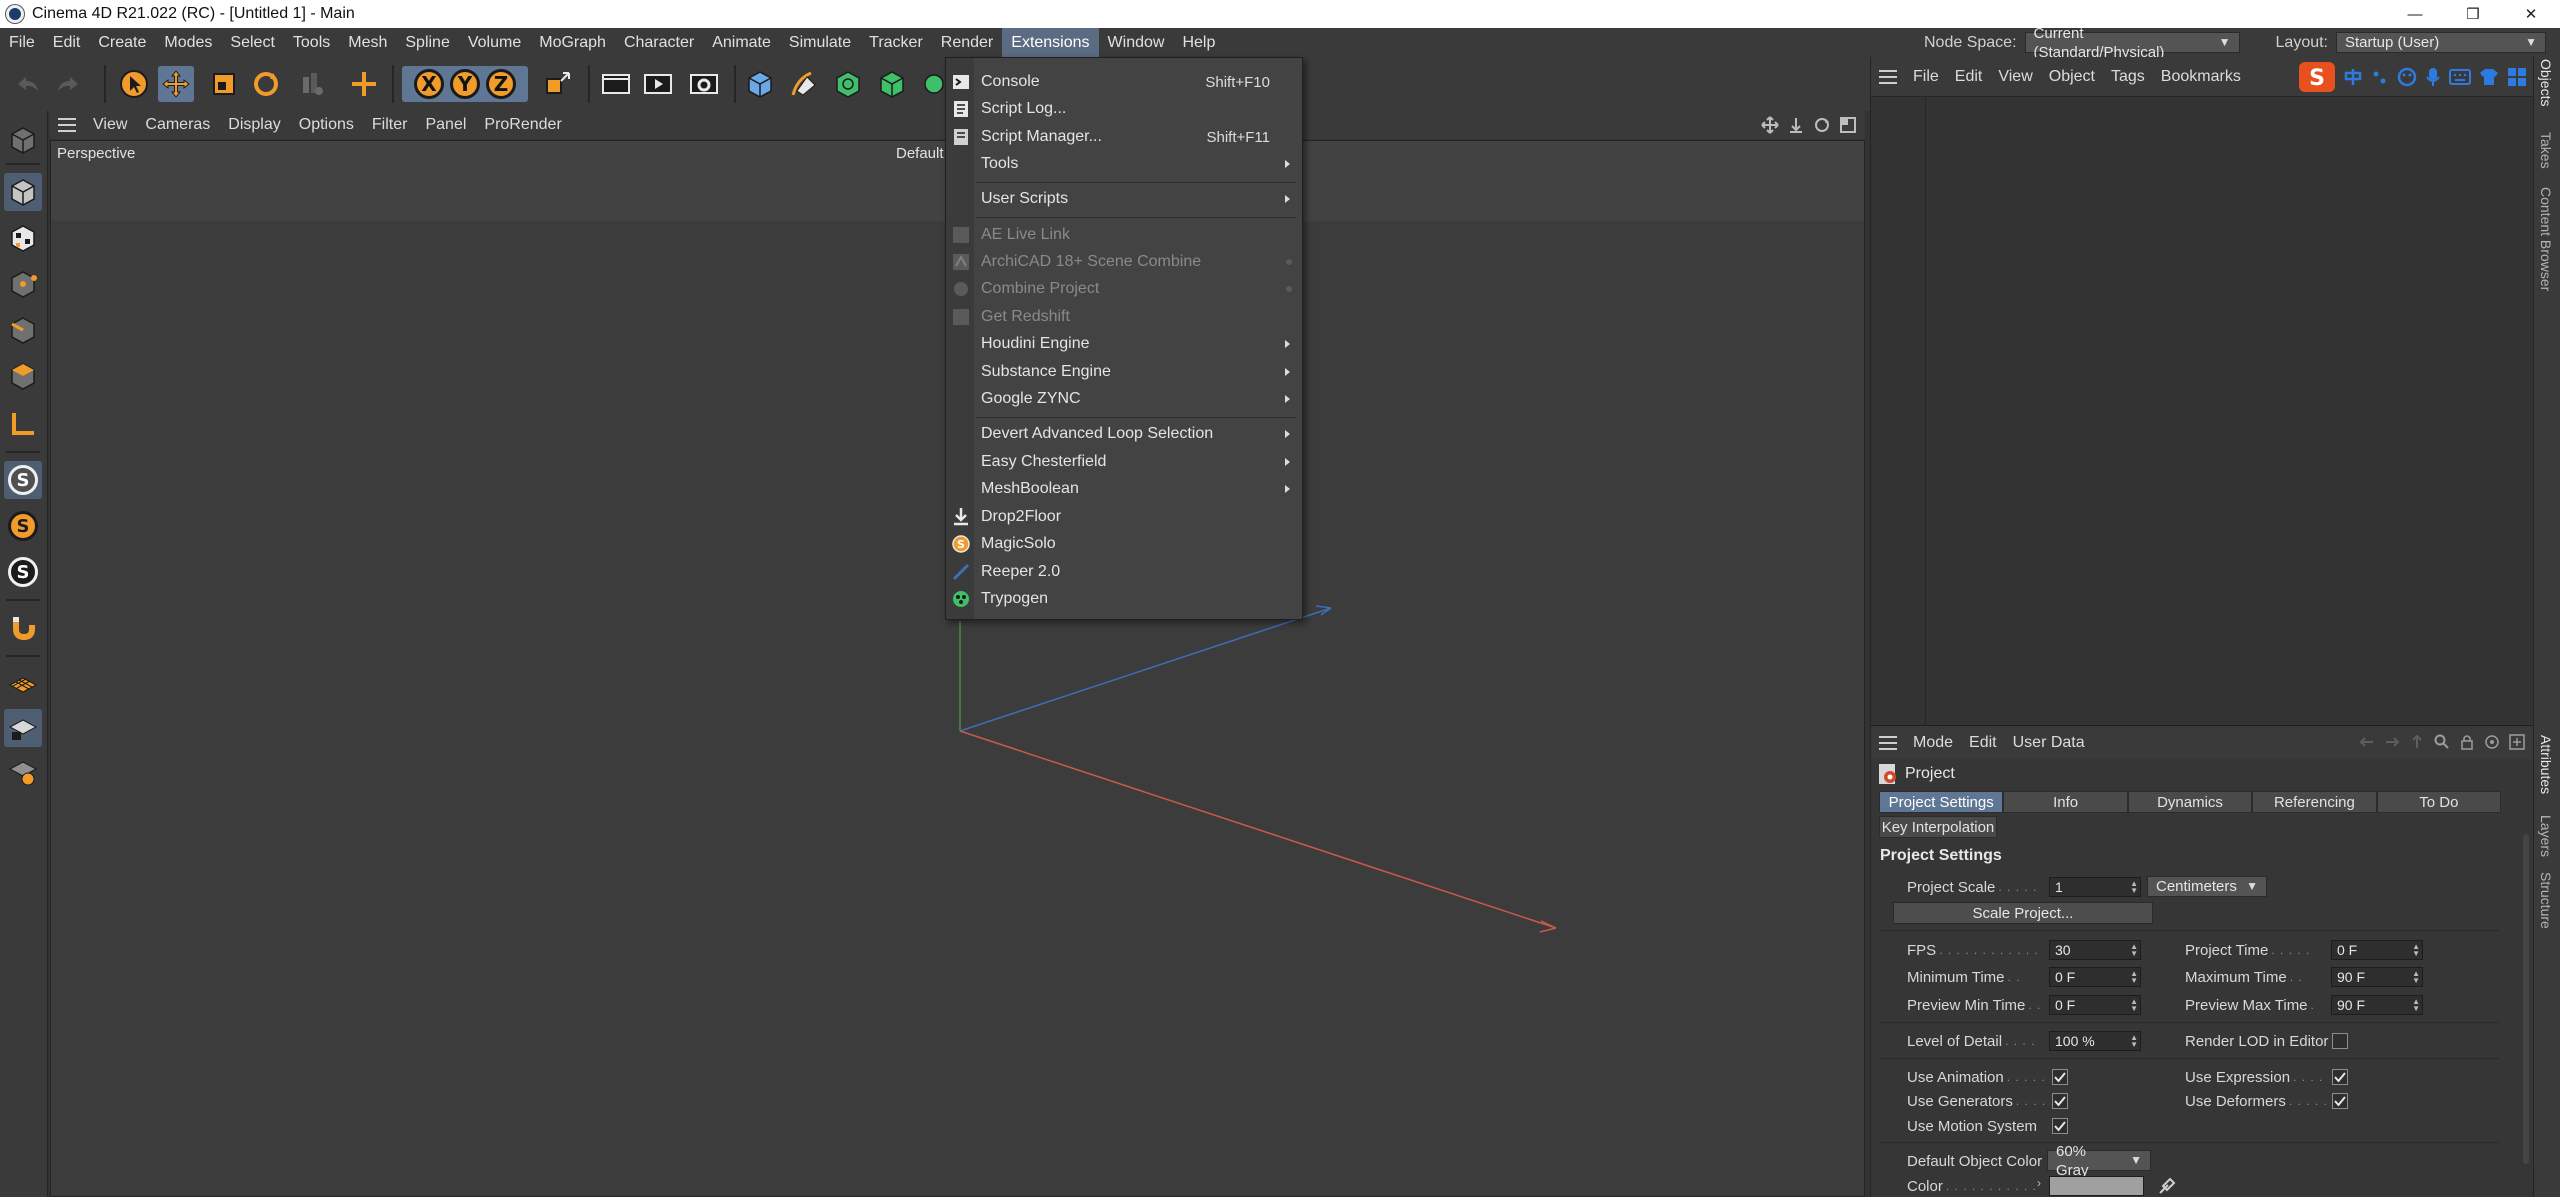 This screenshot has height=1197, width=2560. Describe the element at coordinates (23, 330) in the screenshot. I see `edges-mode-icon` at that location.